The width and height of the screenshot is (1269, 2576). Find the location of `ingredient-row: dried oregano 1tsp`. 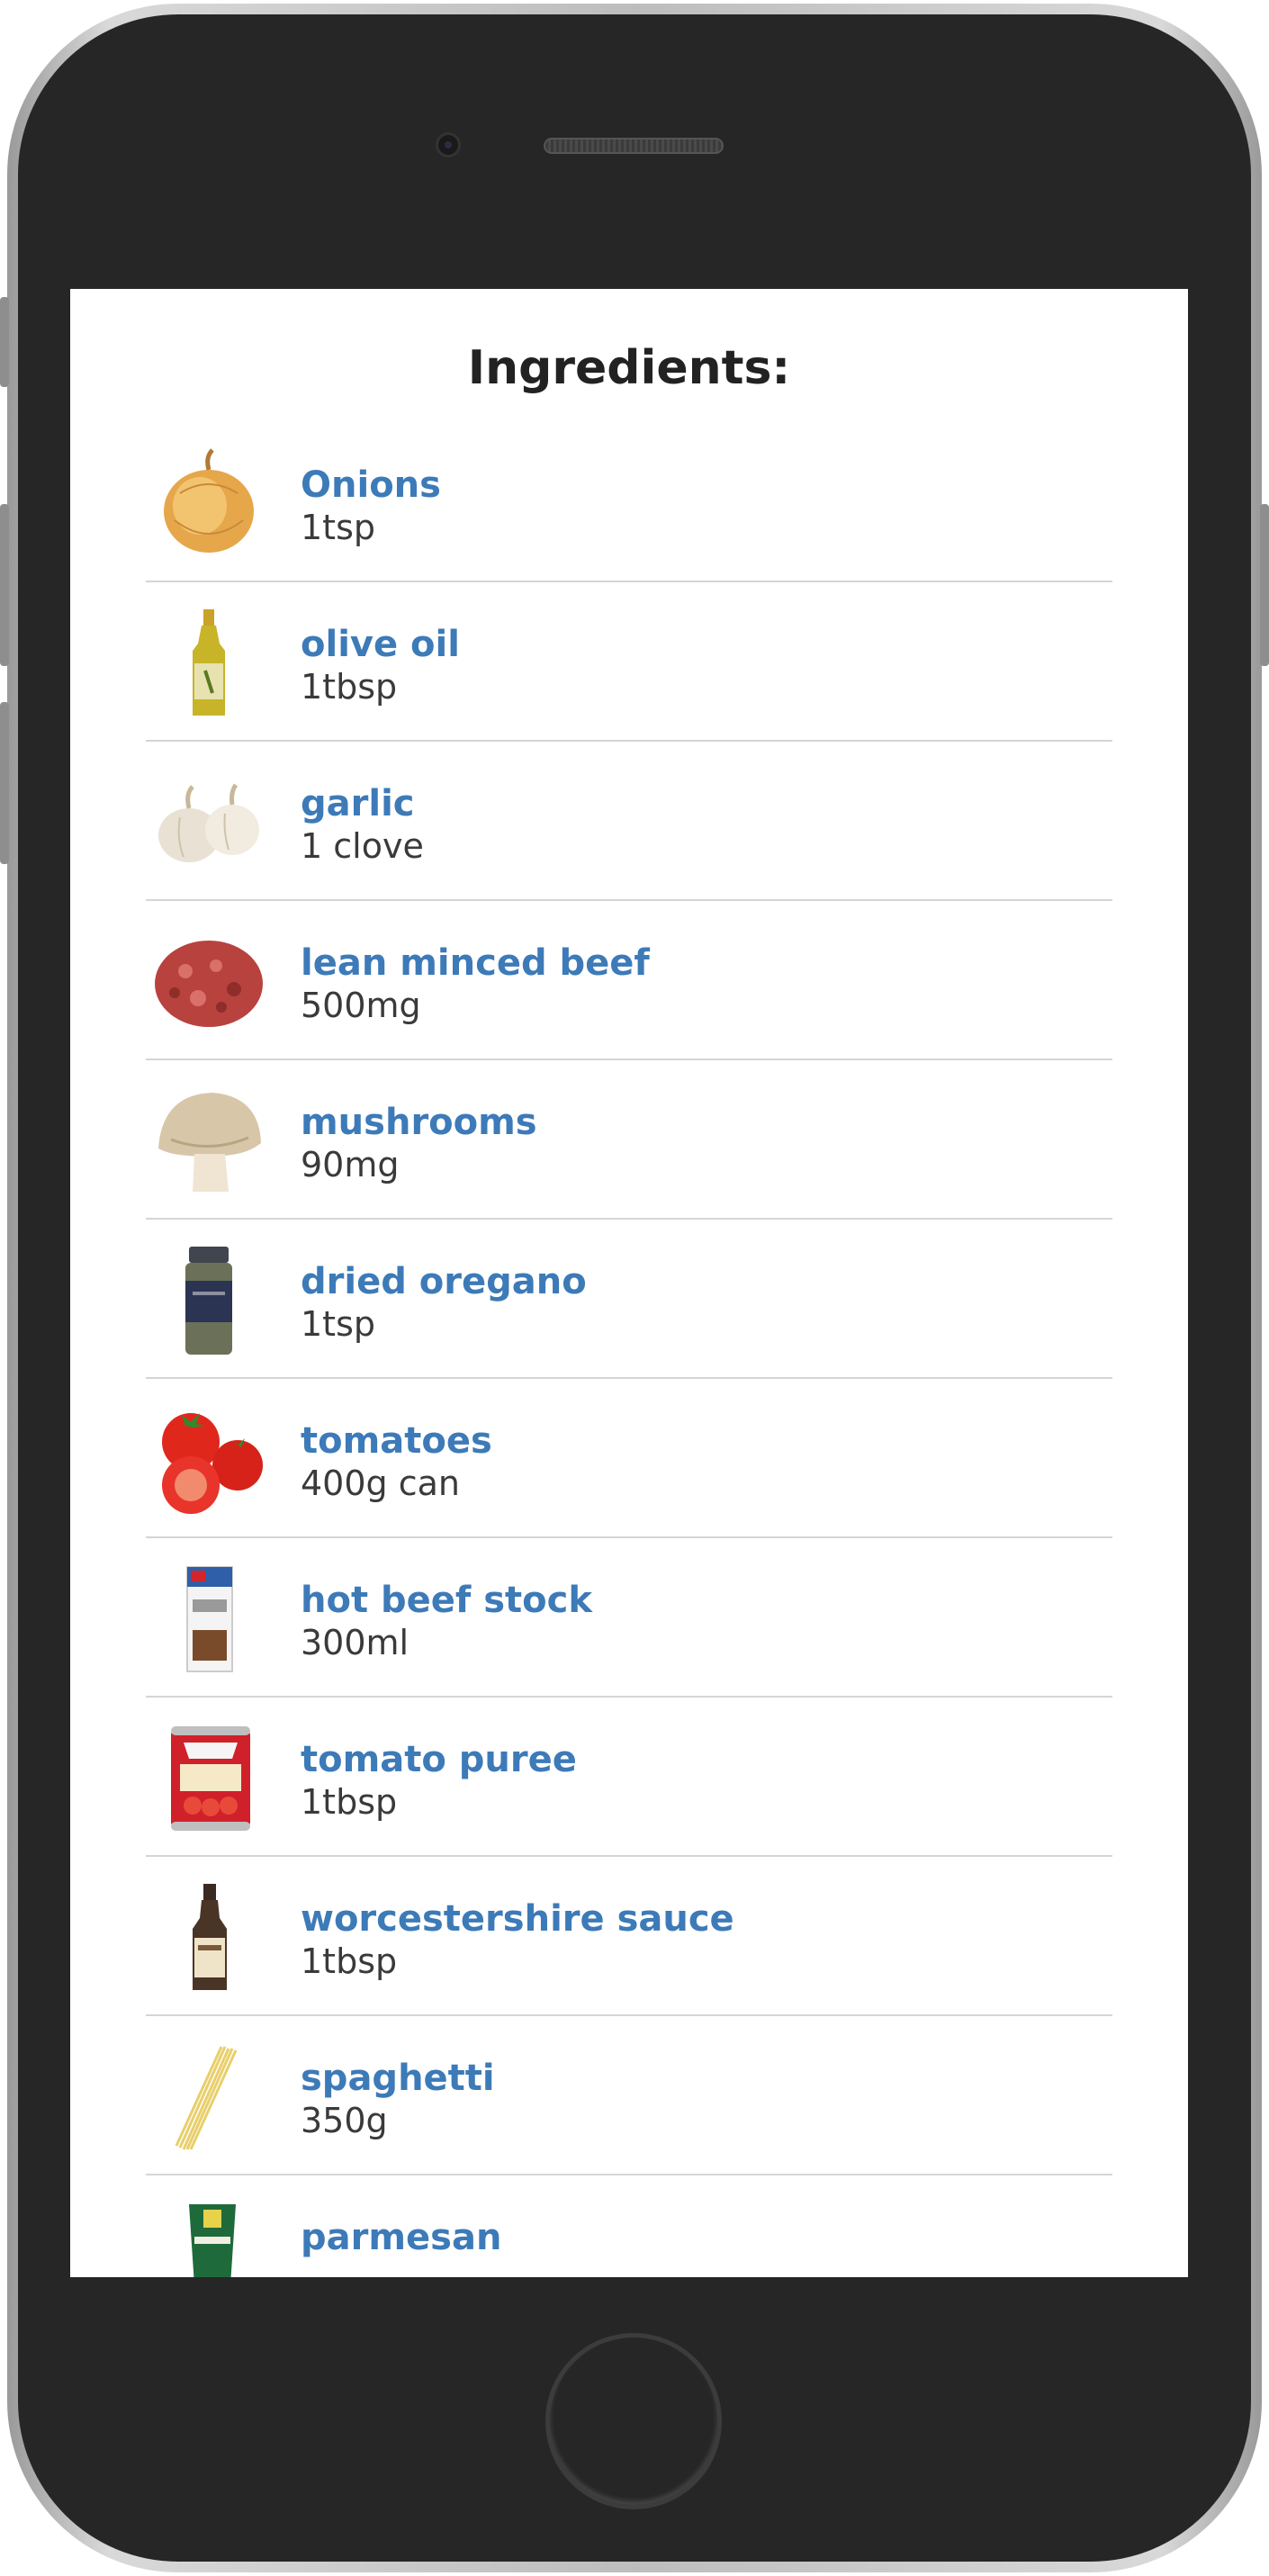

ingredient-row: dried oregano 1tsp is located at coordinates (629, 1299).